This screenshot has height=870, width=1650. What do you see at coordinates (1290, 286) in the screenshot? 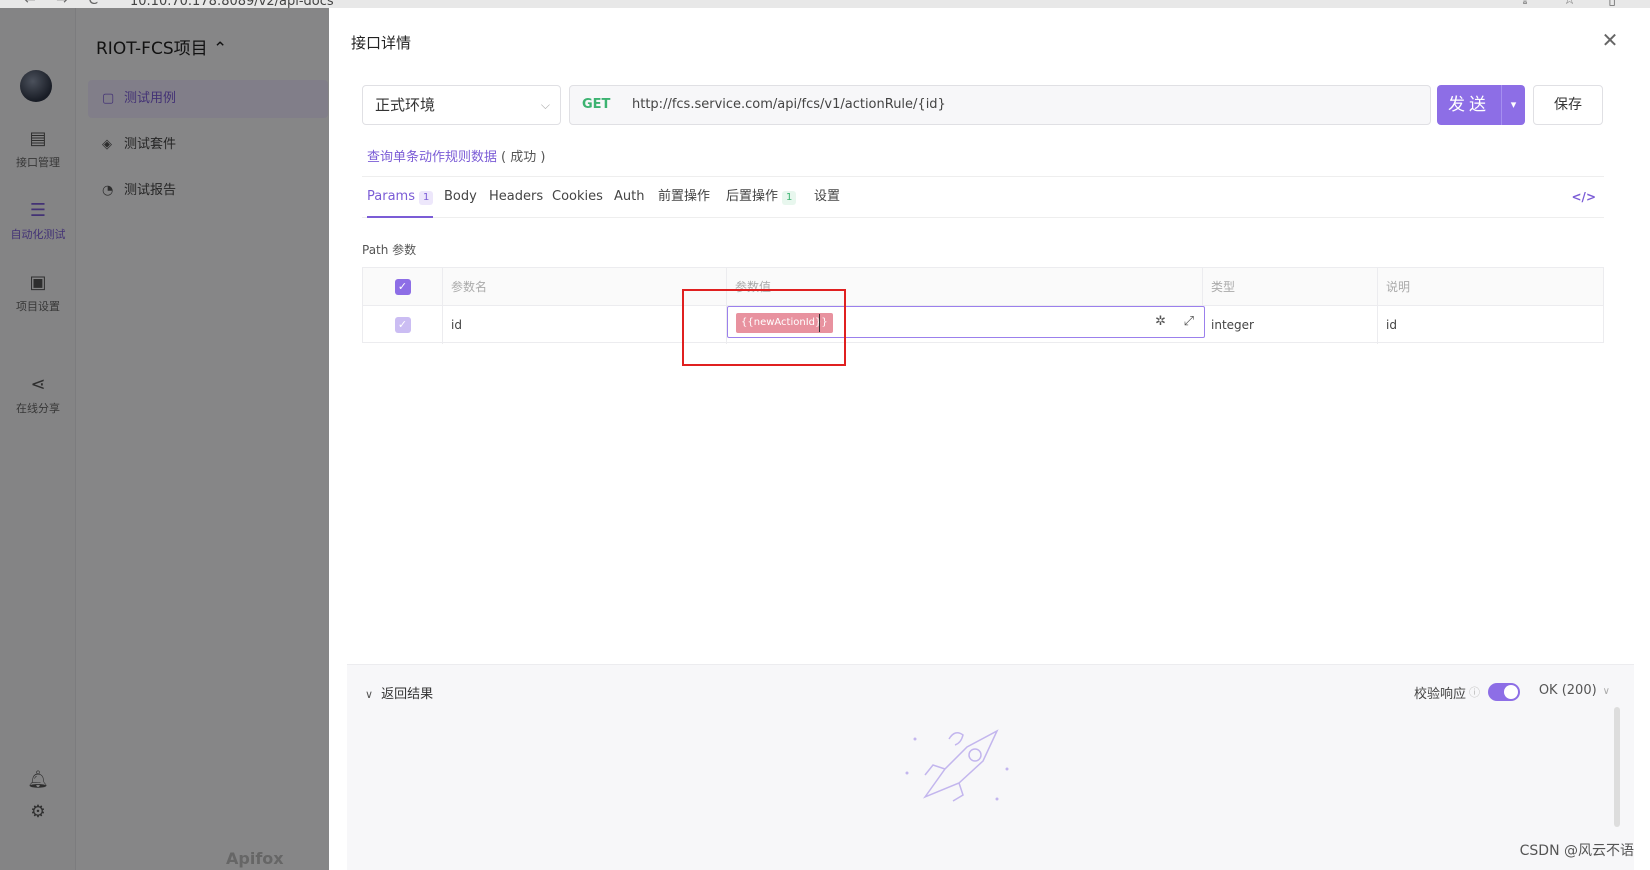
I see `column-header: 类型` at bounding box center [1290, 286].